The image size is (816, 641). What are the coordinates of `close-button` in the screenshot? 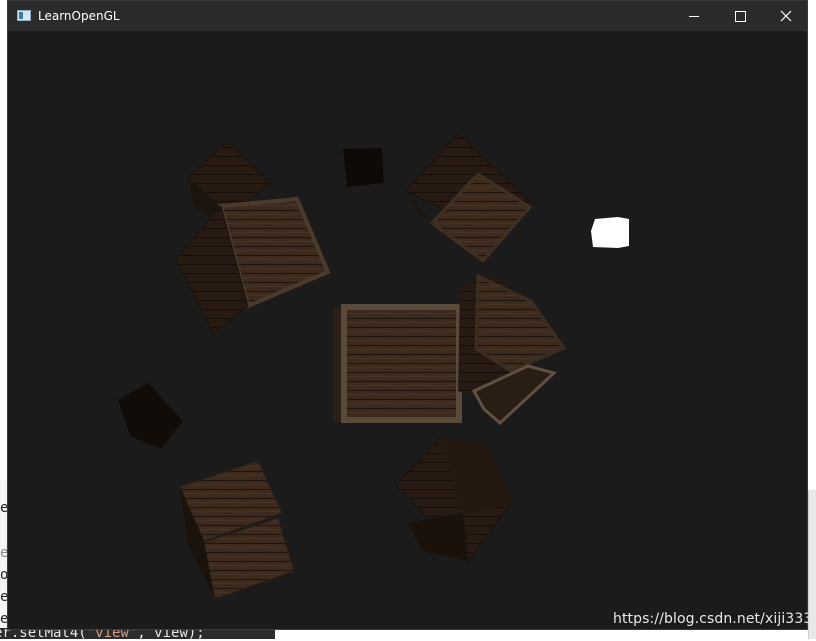 It's located at (786, 16).